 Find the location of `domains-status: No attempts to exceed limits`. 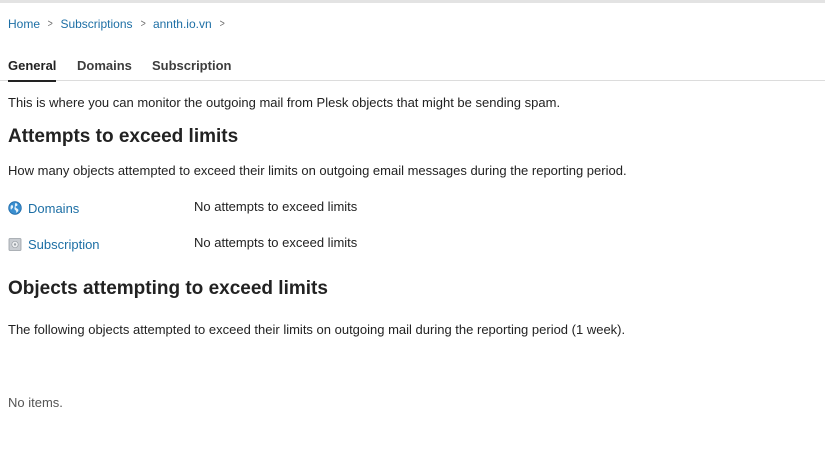

domains-status: No attempts to exceed limits is located at coordinates (276, 206).